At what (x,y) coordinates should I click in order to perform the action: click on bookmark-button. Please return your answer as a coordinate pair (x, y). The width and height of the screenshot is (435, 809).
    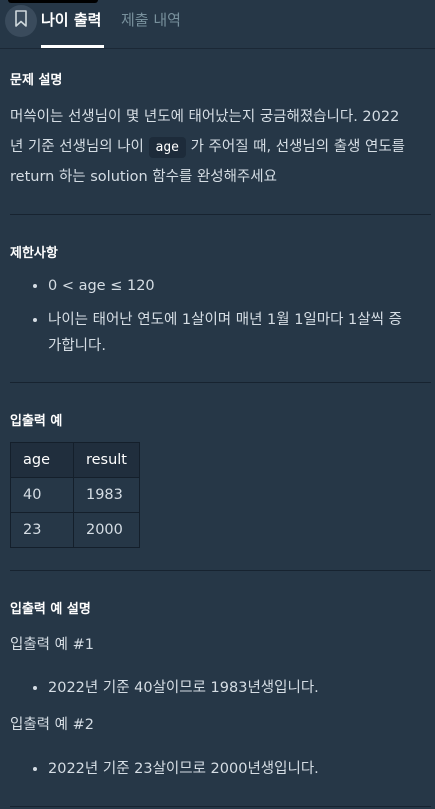
    Looking at the image, I should click on (21, 21).